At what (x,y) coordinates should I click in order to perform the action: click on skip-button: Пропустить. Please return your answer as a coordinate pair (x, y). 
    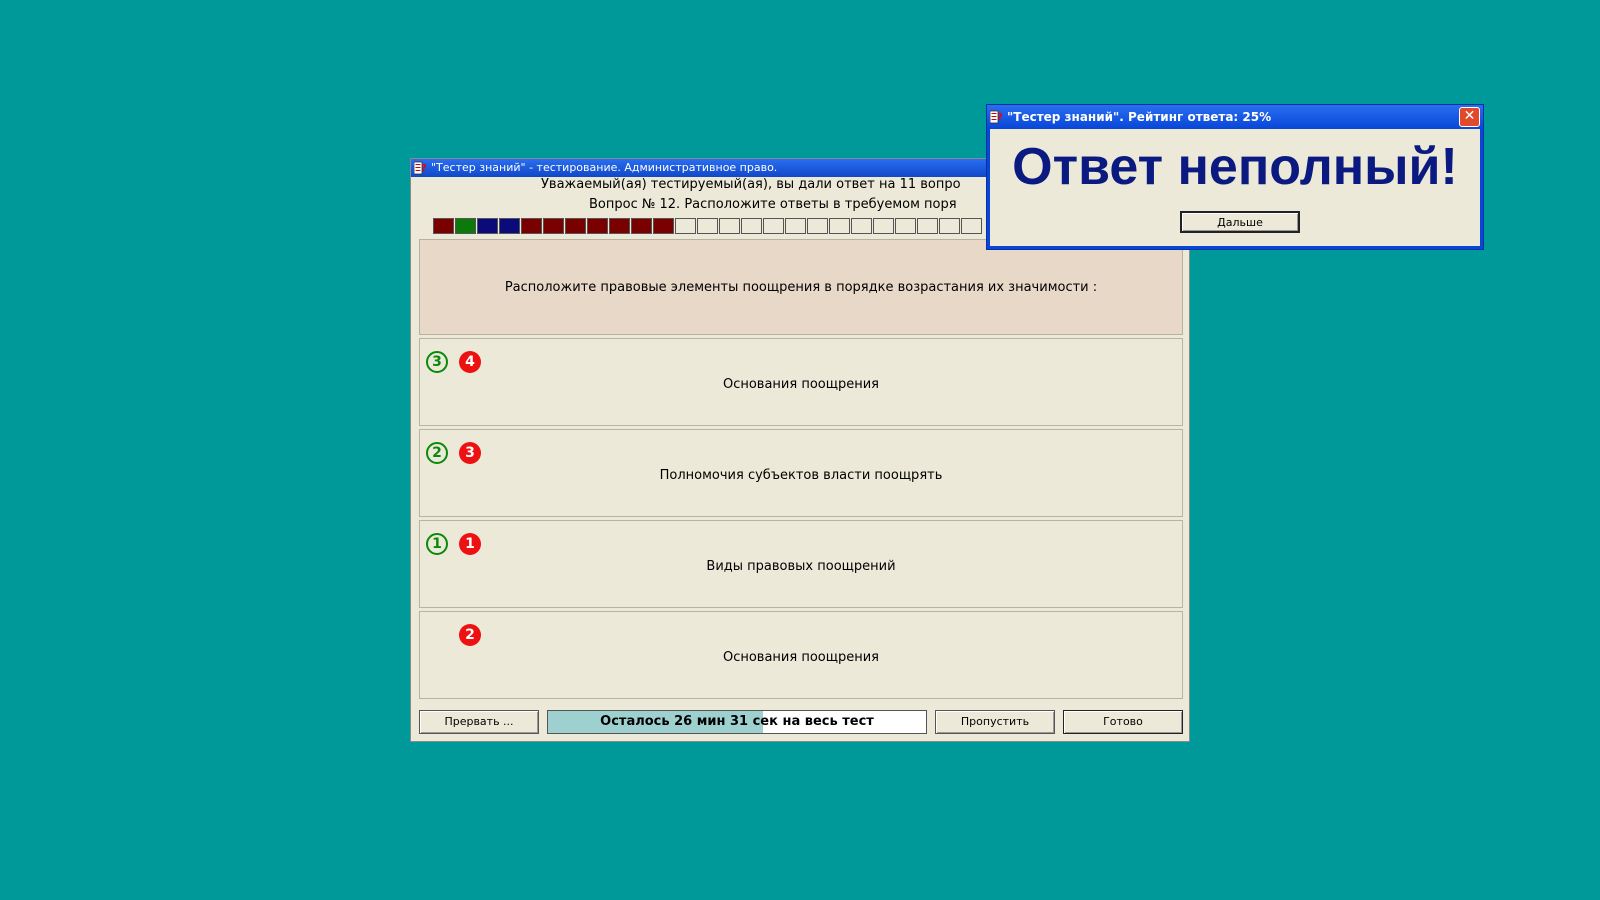
    Looking at the image, I should click on (995, 722).